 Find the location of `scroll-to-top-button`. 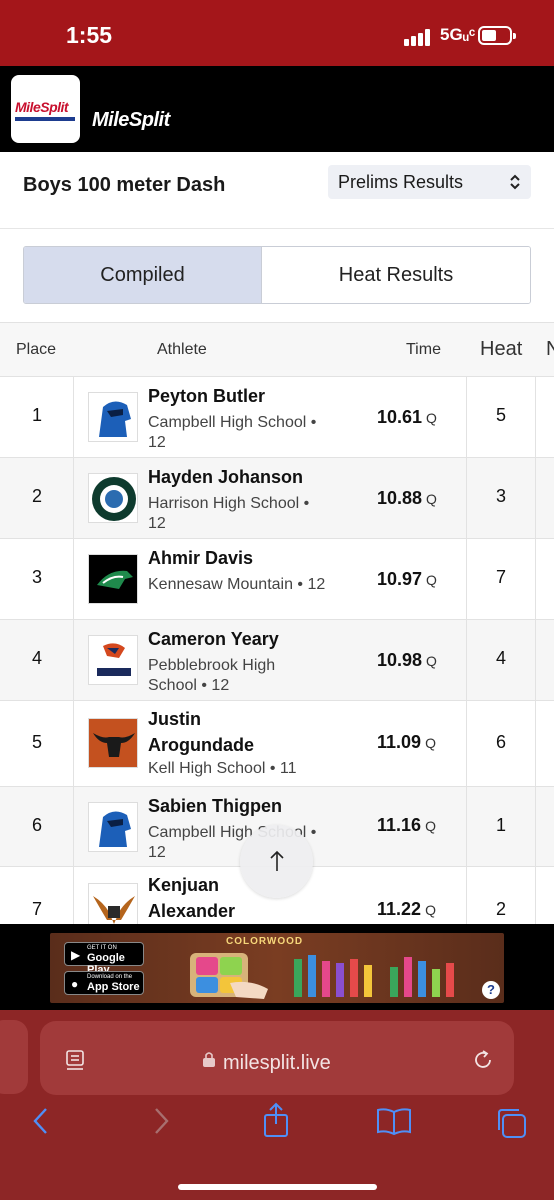

scroll-to-top-button is located at coordinates (276, 861).